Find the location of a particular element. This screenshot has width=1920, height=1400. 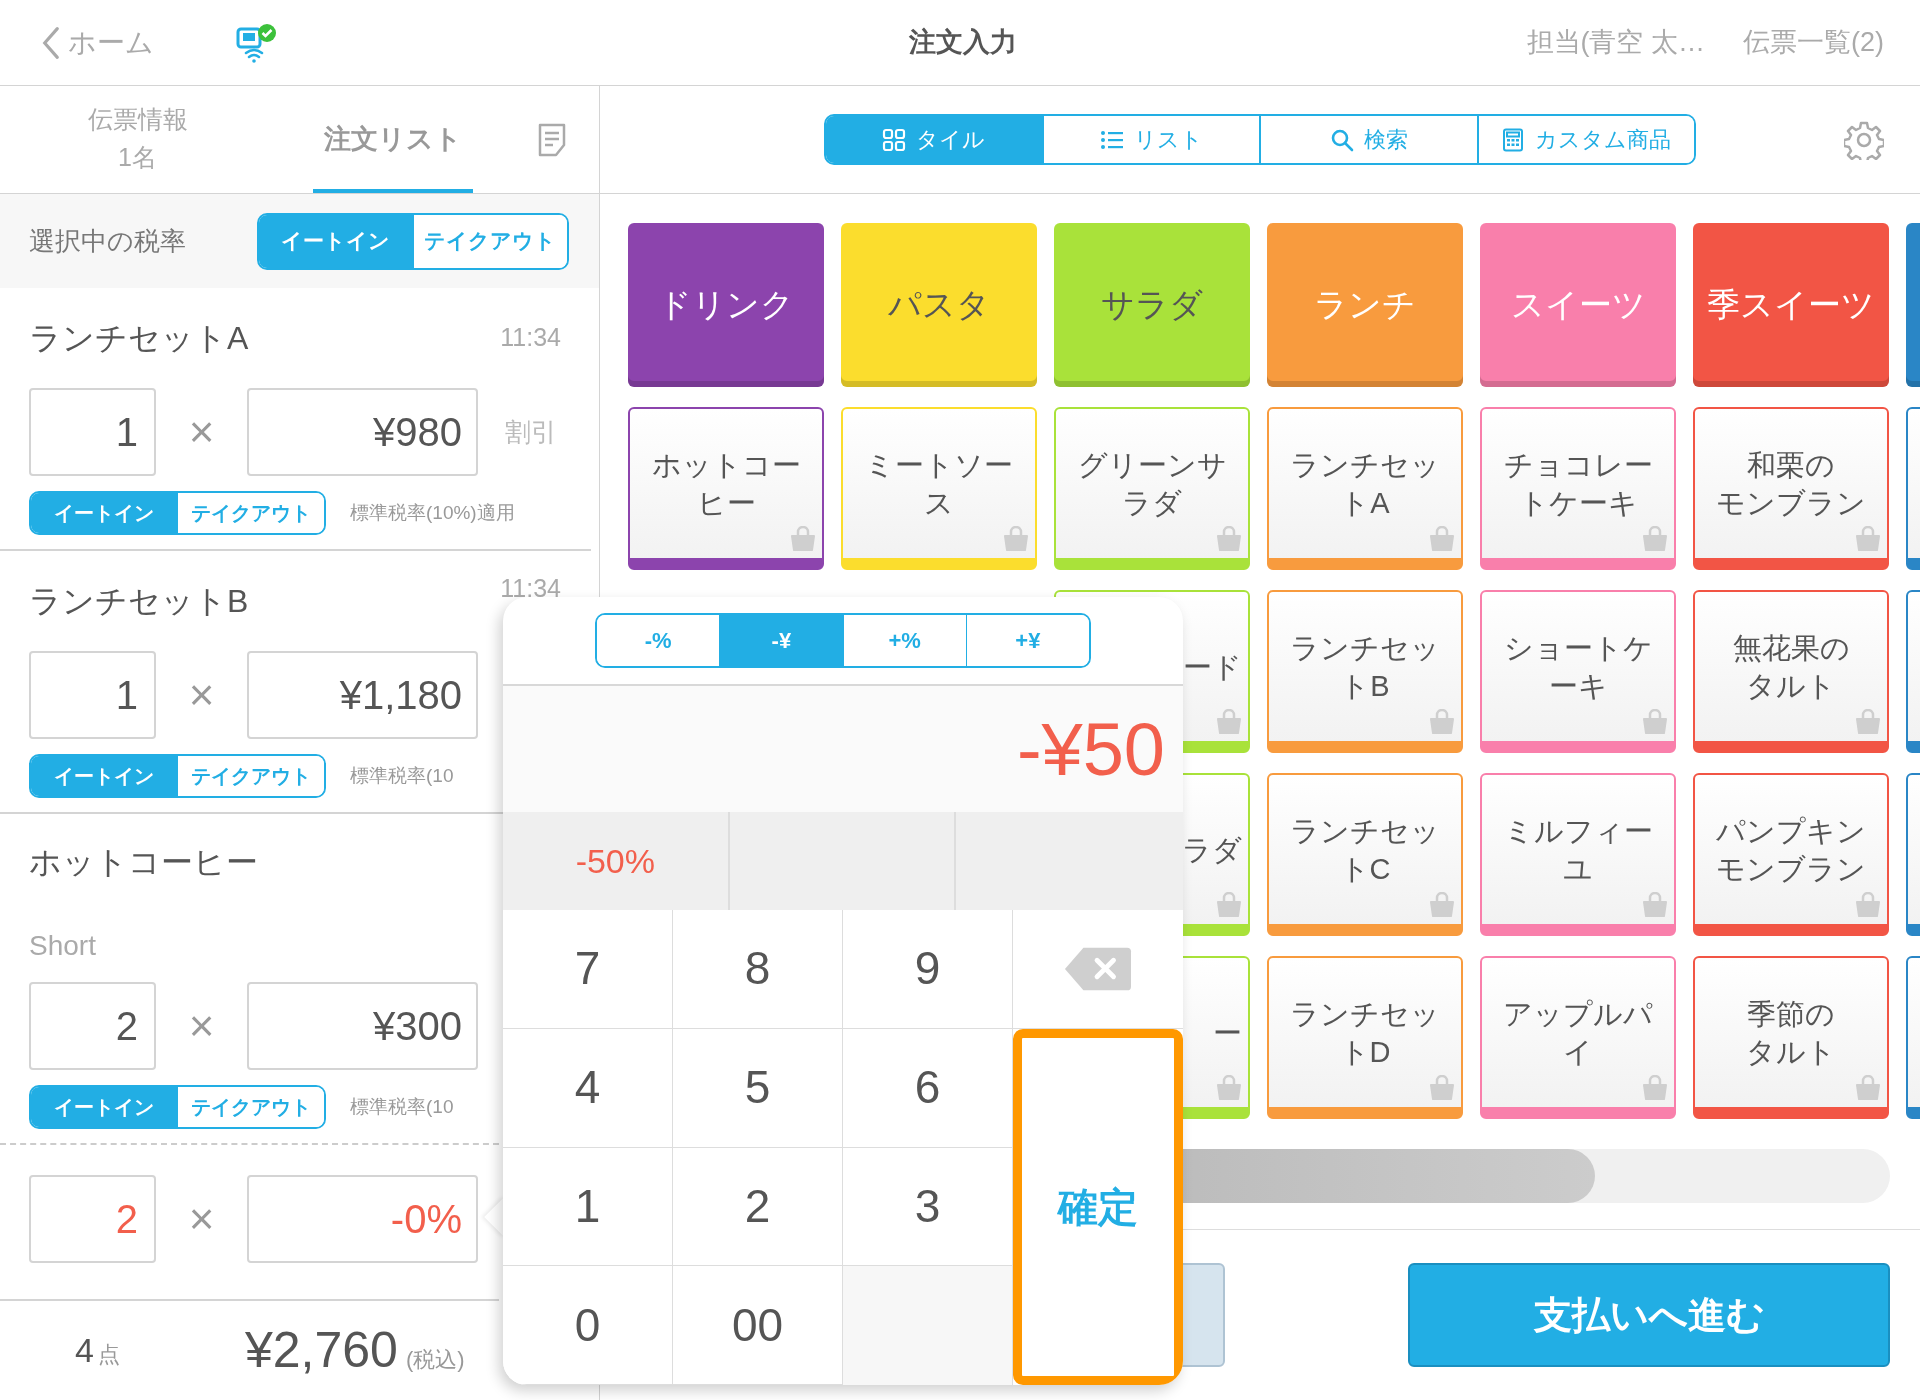

tax-included-label: (税込) is located at coordinates (435, 1360).